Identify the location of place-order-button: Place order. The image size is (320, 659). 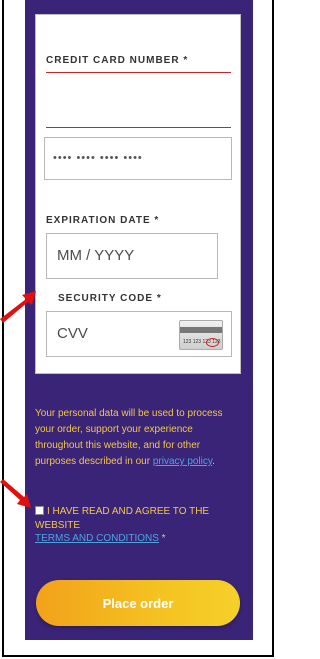
(138, 603).